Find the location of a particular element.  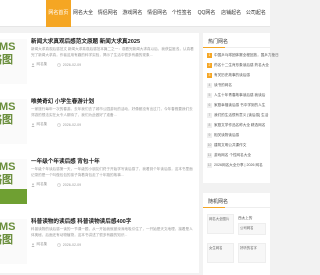

recommend-image: 女生网名 is located at coordinates (220, 253).